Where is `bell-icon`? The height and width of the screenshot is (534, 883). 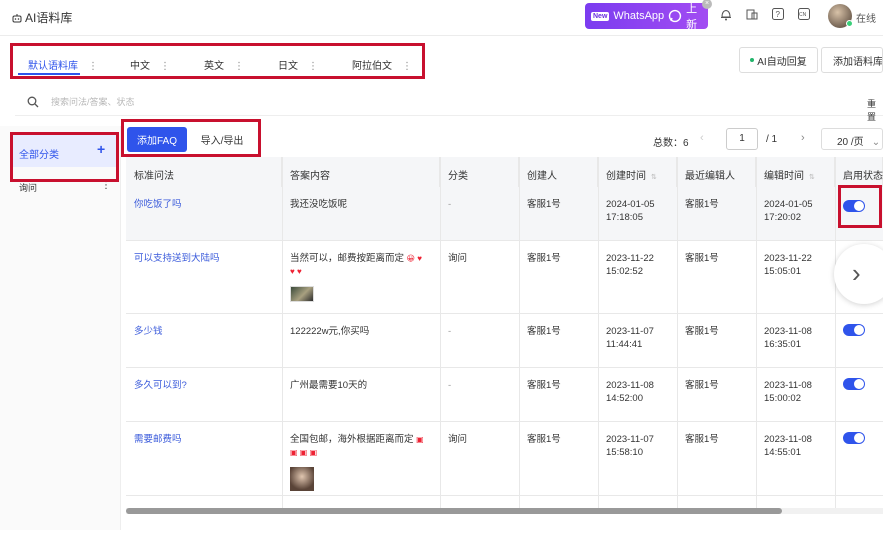 bell-icon is located at coordinates (726, 15).